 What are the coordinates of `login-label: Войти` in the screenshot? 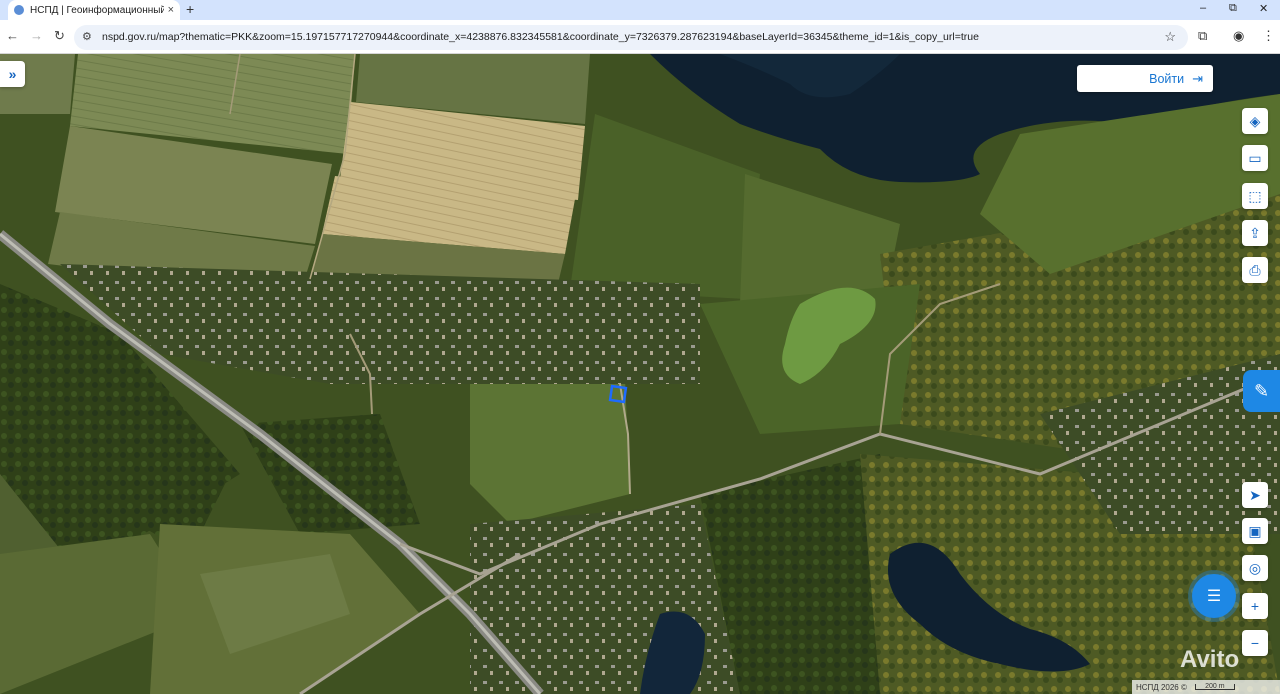 It's located at (1167, 78).